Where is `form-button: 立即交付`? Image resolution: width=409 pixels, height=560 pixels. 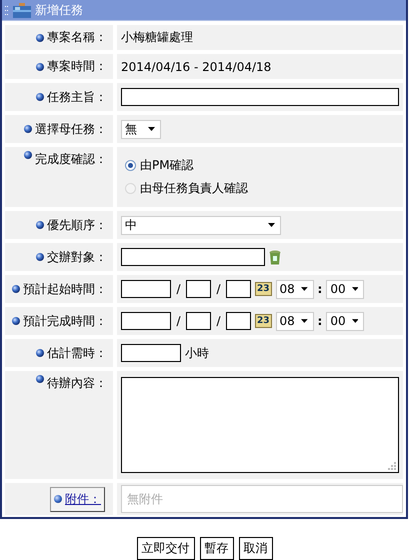 form-button: 立即交付 is located at coordinates (165, 548).